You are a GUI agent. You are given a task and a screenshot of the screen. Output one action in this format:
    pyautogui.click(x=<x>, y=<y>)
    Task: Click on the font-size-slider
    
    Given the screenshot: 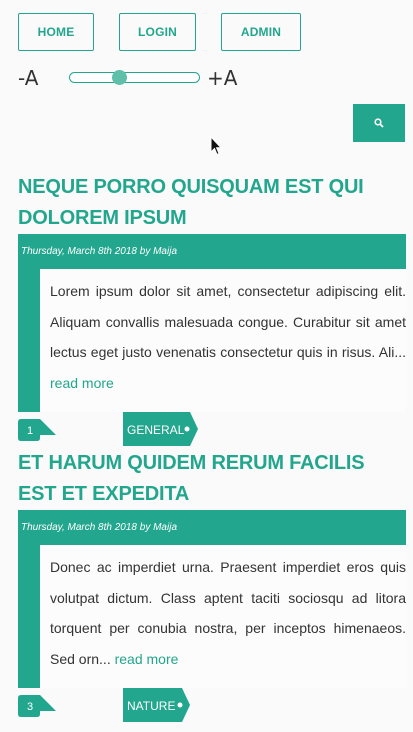 What is the action you would take?
    pyautogui.click(x=134, y=77)
    